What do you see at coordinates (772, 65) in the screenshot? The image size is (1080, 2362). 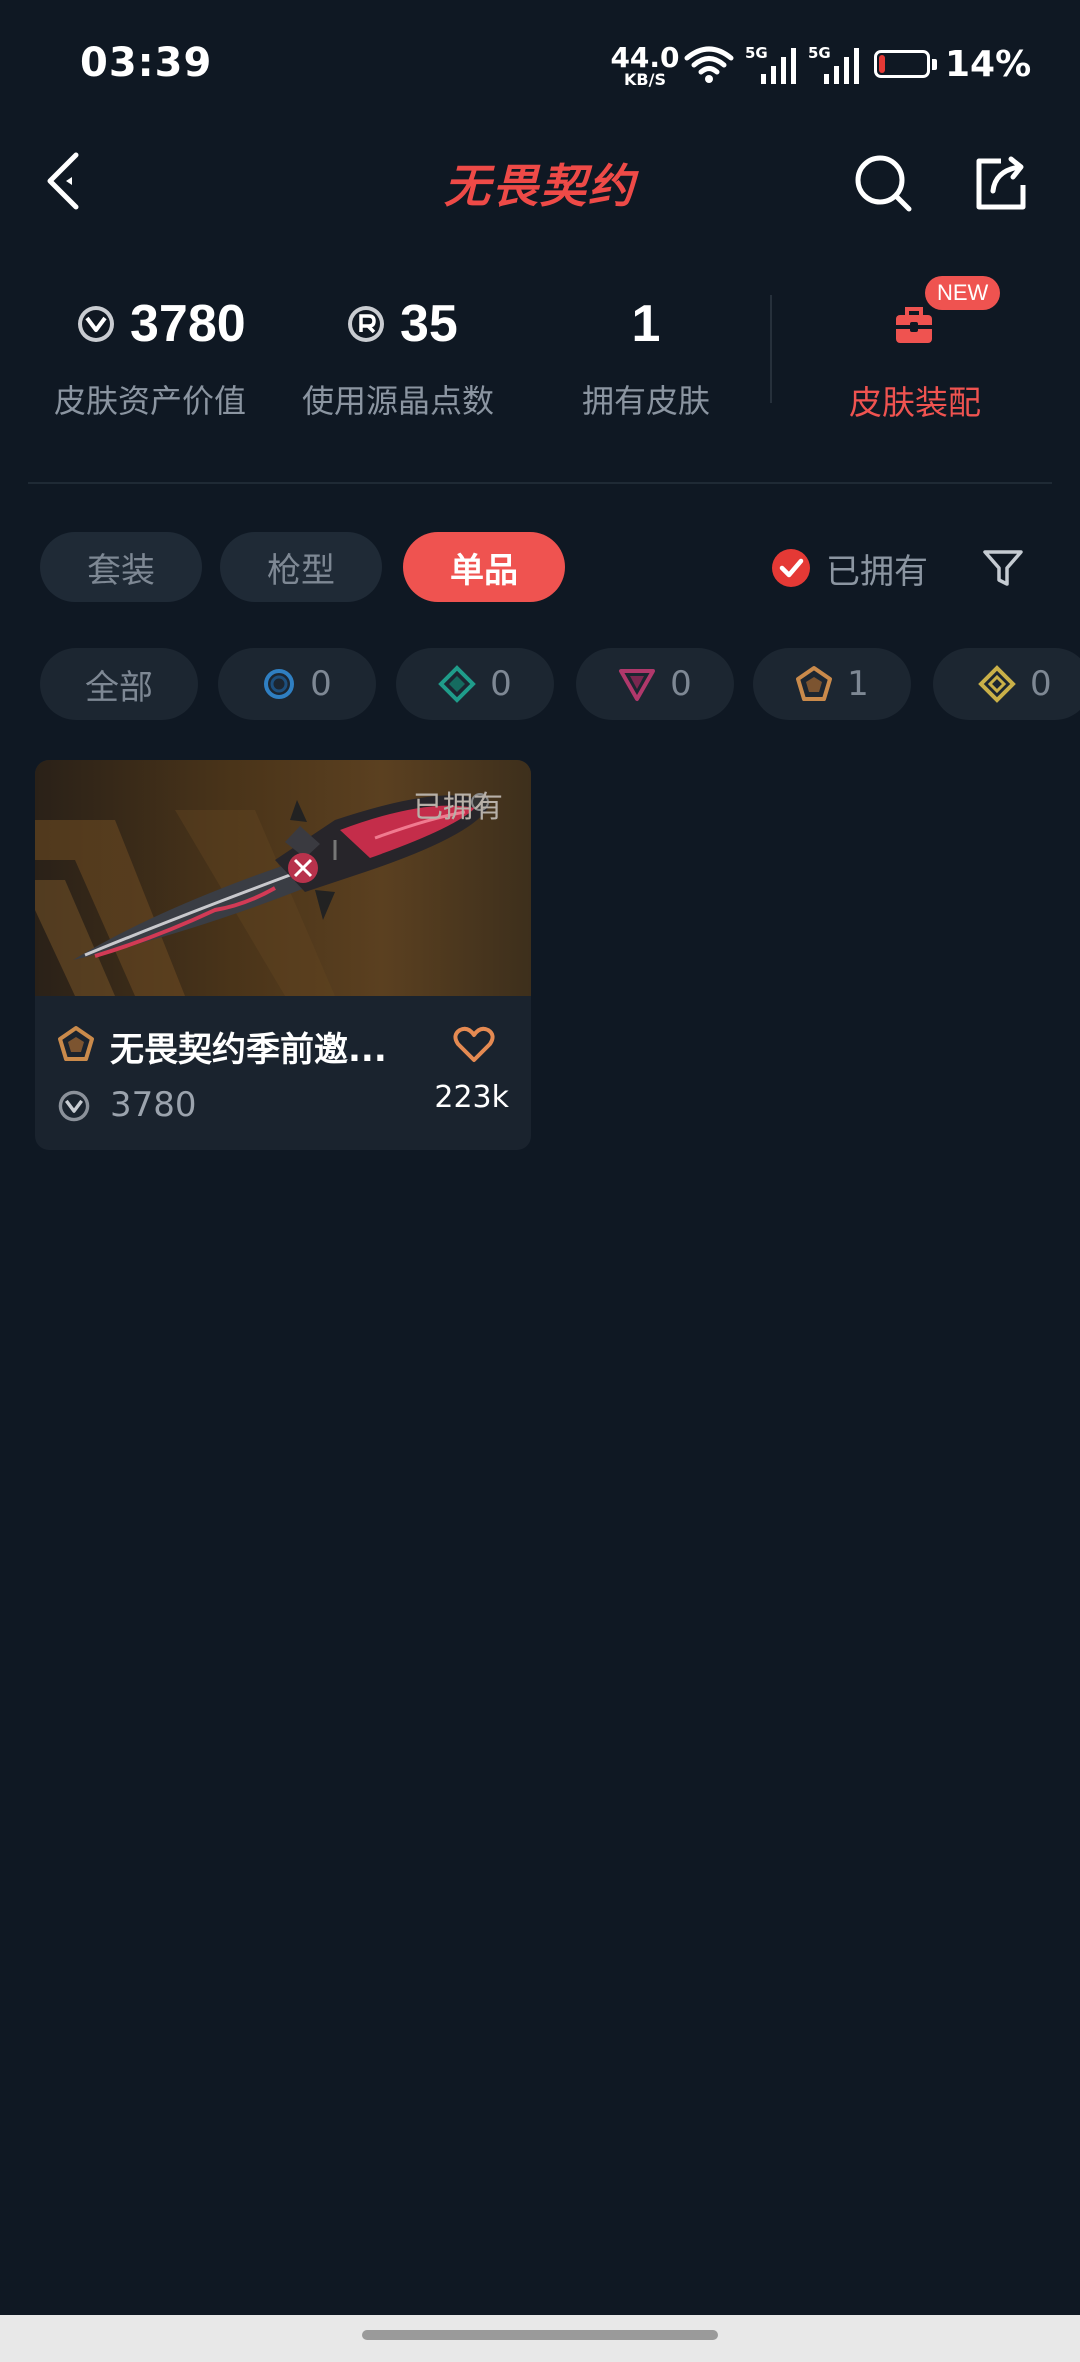 I see `cellular-signal-1-icon: 5G` at bounding box center [772, 65].